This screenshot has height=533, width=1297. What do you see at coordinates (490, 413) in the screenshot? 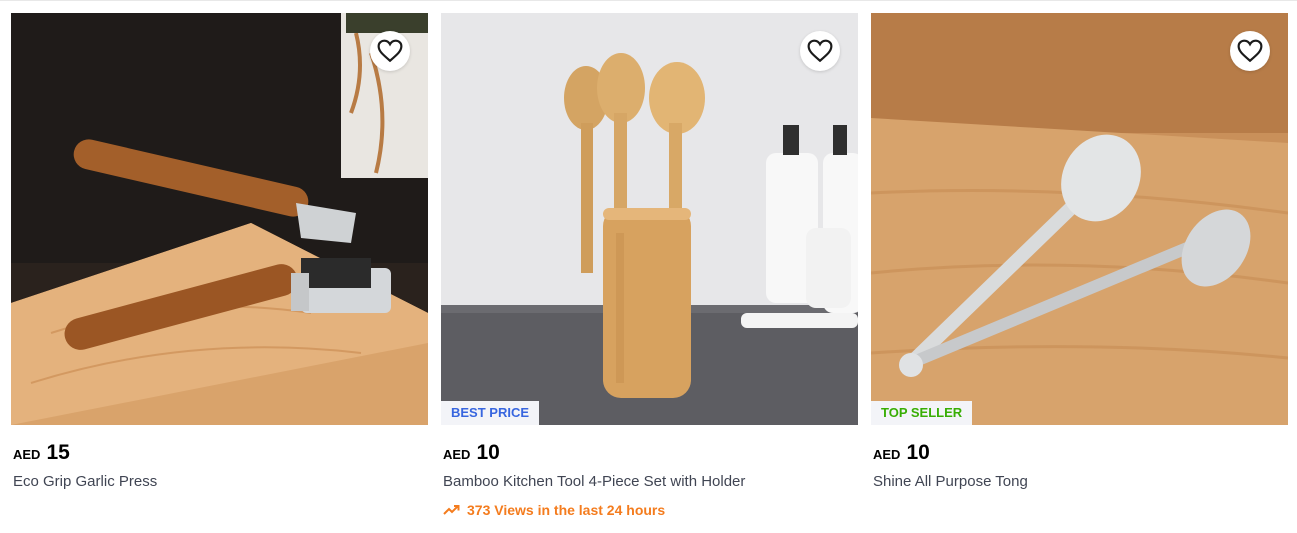
I see `best-price-badge: BEST PRICE` at bounding box center [490, 413].